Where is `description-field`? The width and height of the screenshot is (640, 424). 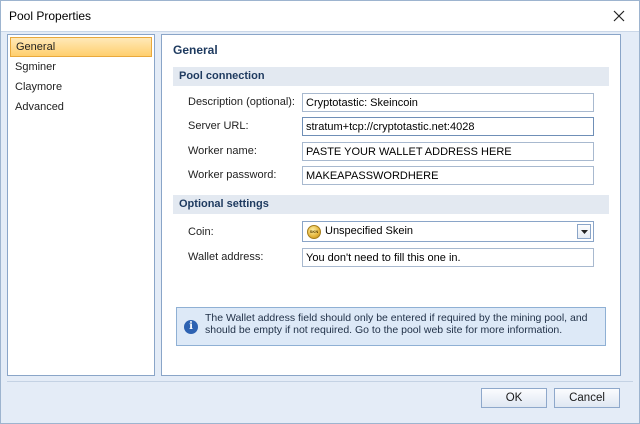 description-field is located at coordinates (448, 102).